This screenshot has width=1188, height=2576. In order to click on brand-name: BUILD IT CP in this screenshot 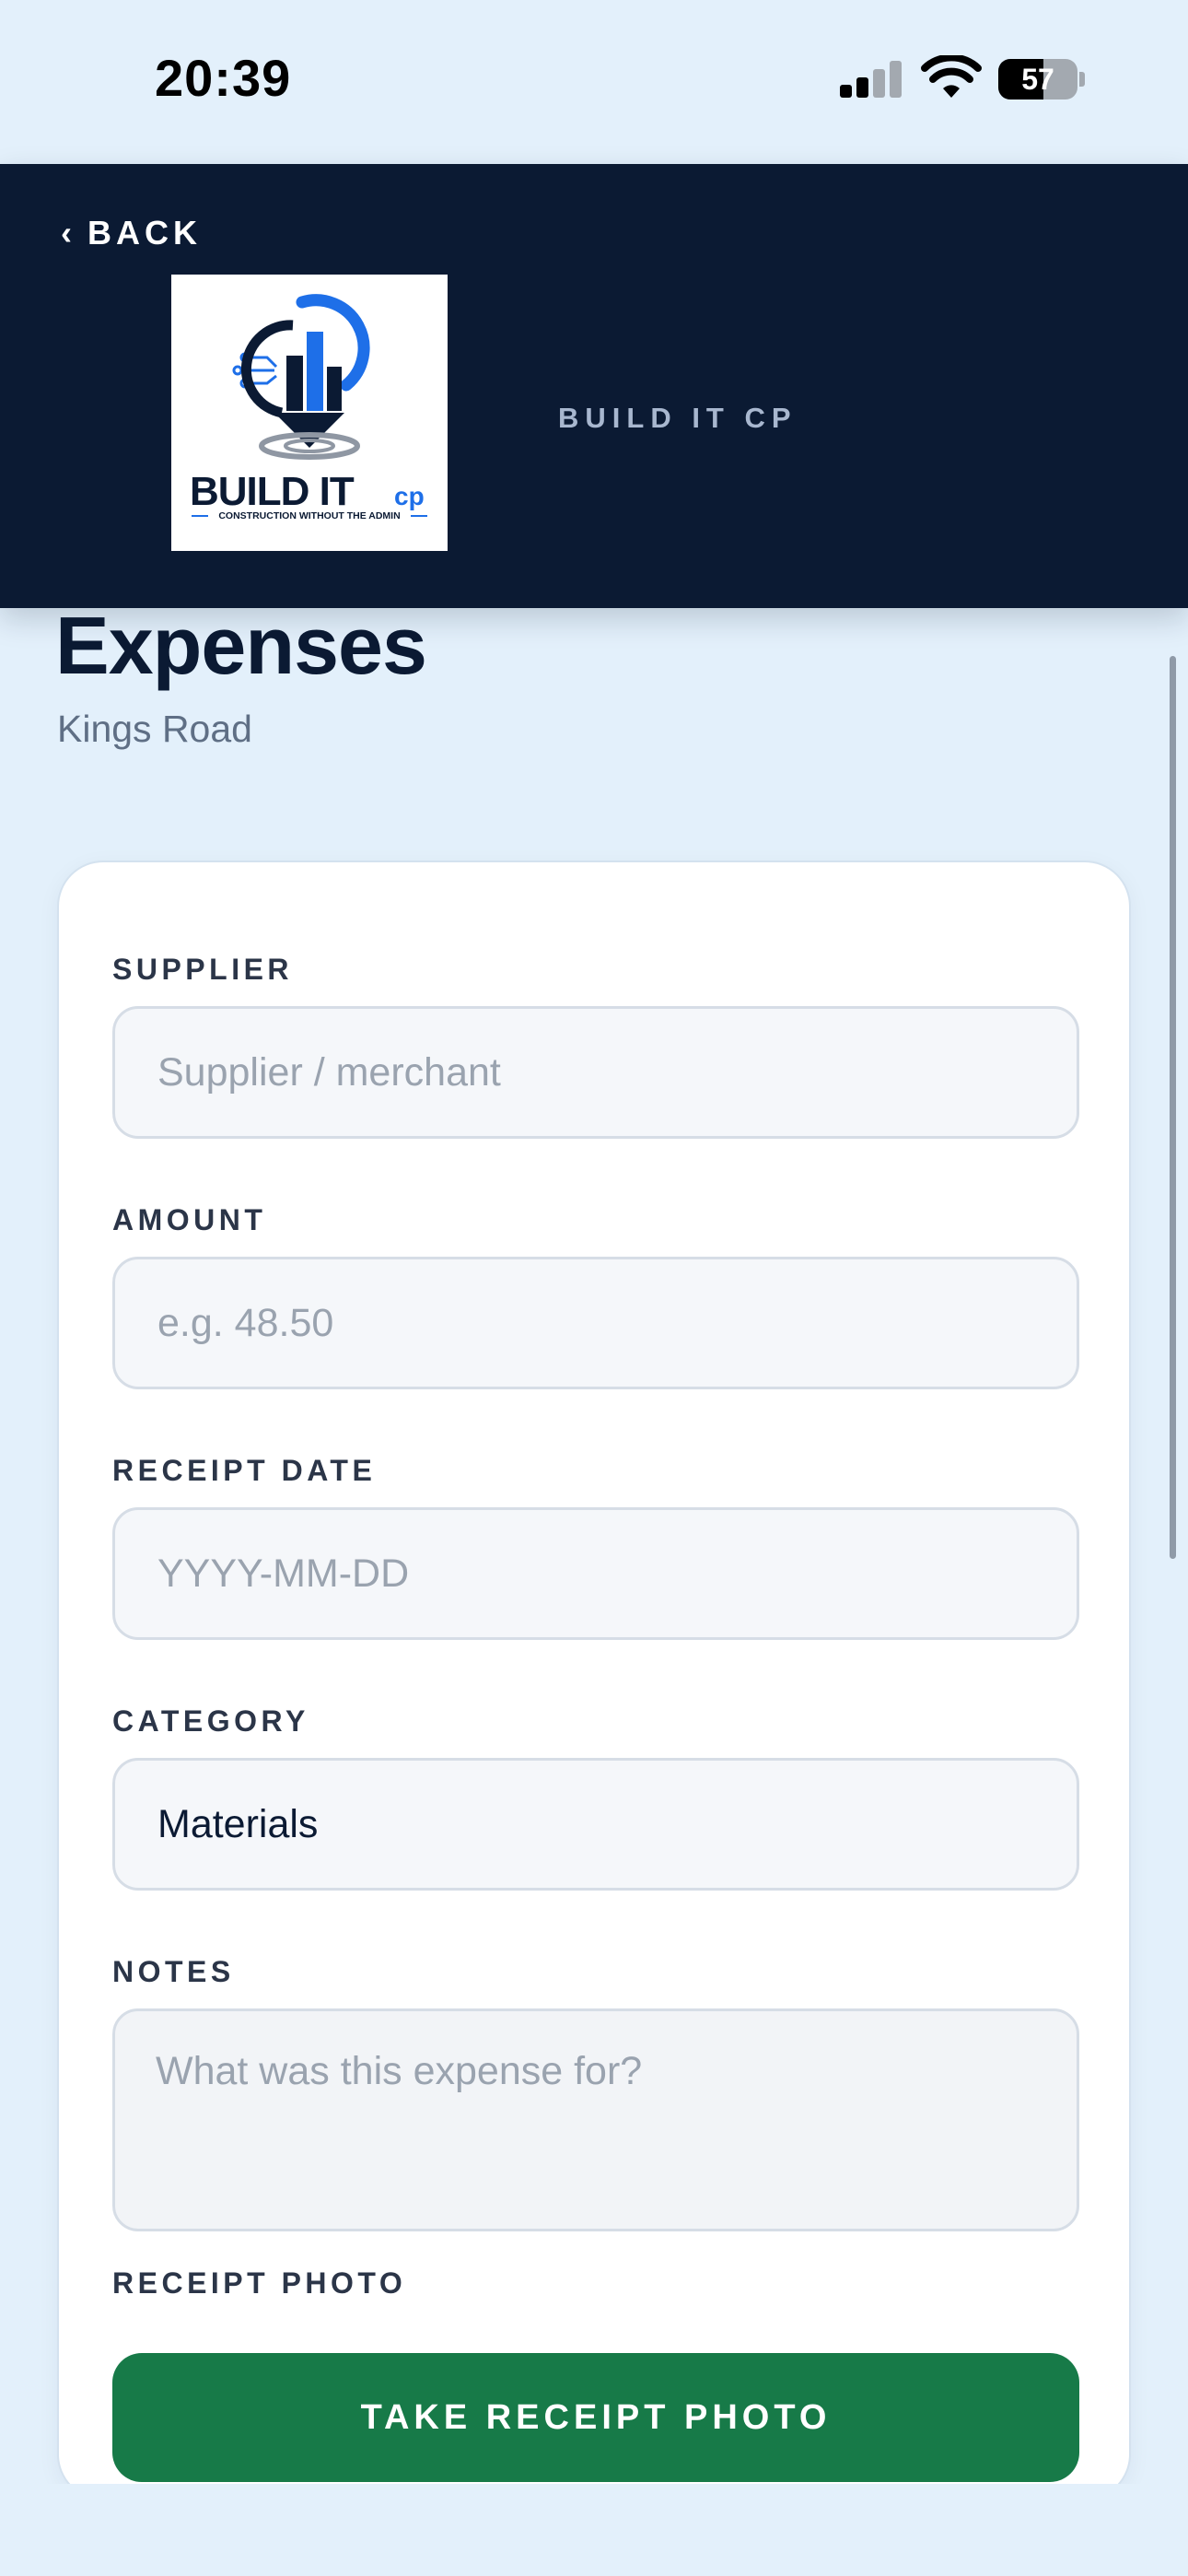, I will do `click(678, 418)`.